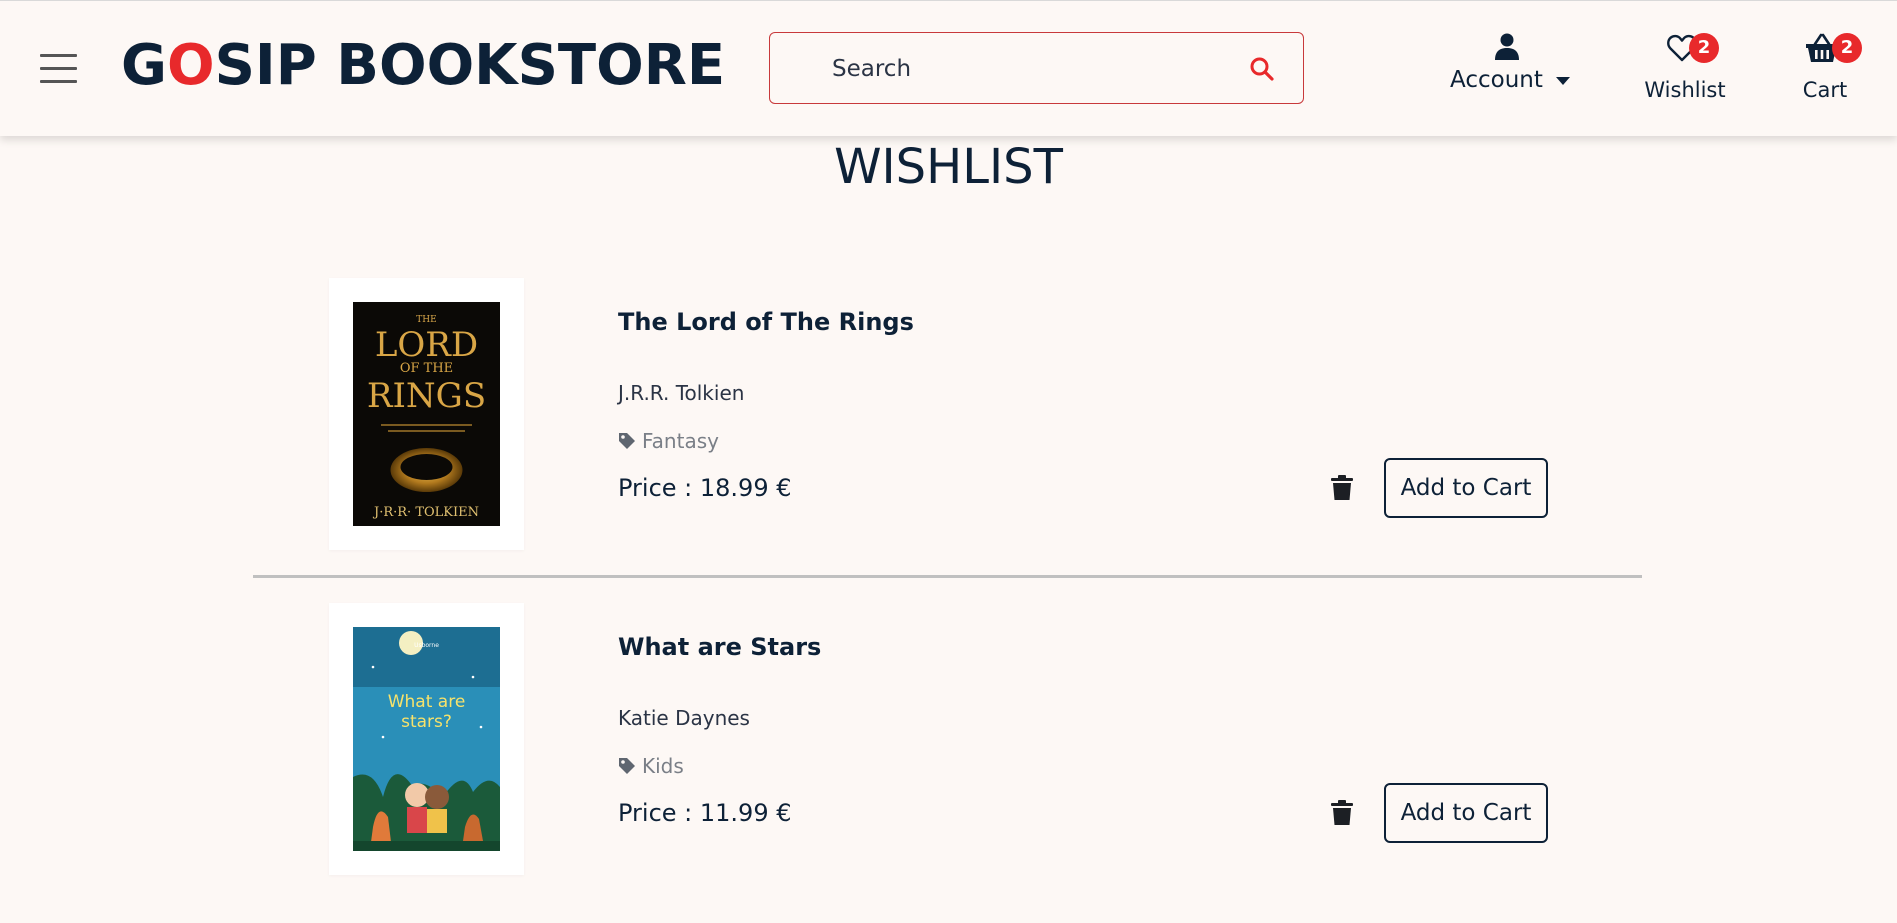 The height and width of the screenshot is (923, 1897). I want to click on book-cover-card: Usborne What are stars?, so click(426, 739).